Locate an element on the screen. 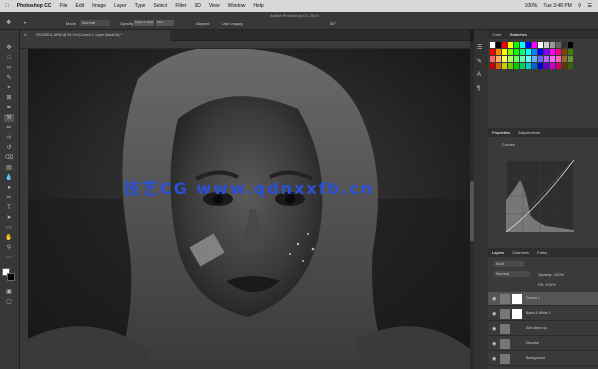 The width and height of the screenshot is (598, 369). screen-mode-icon: ▢ is located at coordinates (9, 302).